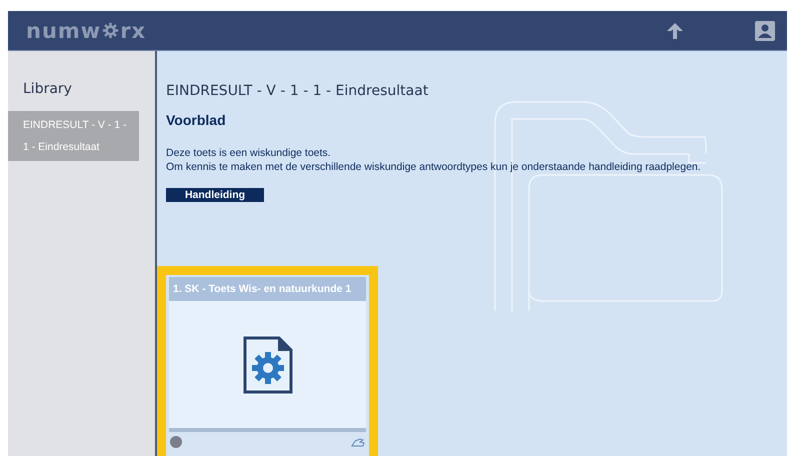 The width and height of the screenshot is (793, 456). What do you see at coordinates (765, 30) in the screenshot?
I see `user-icon` at bounding box center [765, 30].